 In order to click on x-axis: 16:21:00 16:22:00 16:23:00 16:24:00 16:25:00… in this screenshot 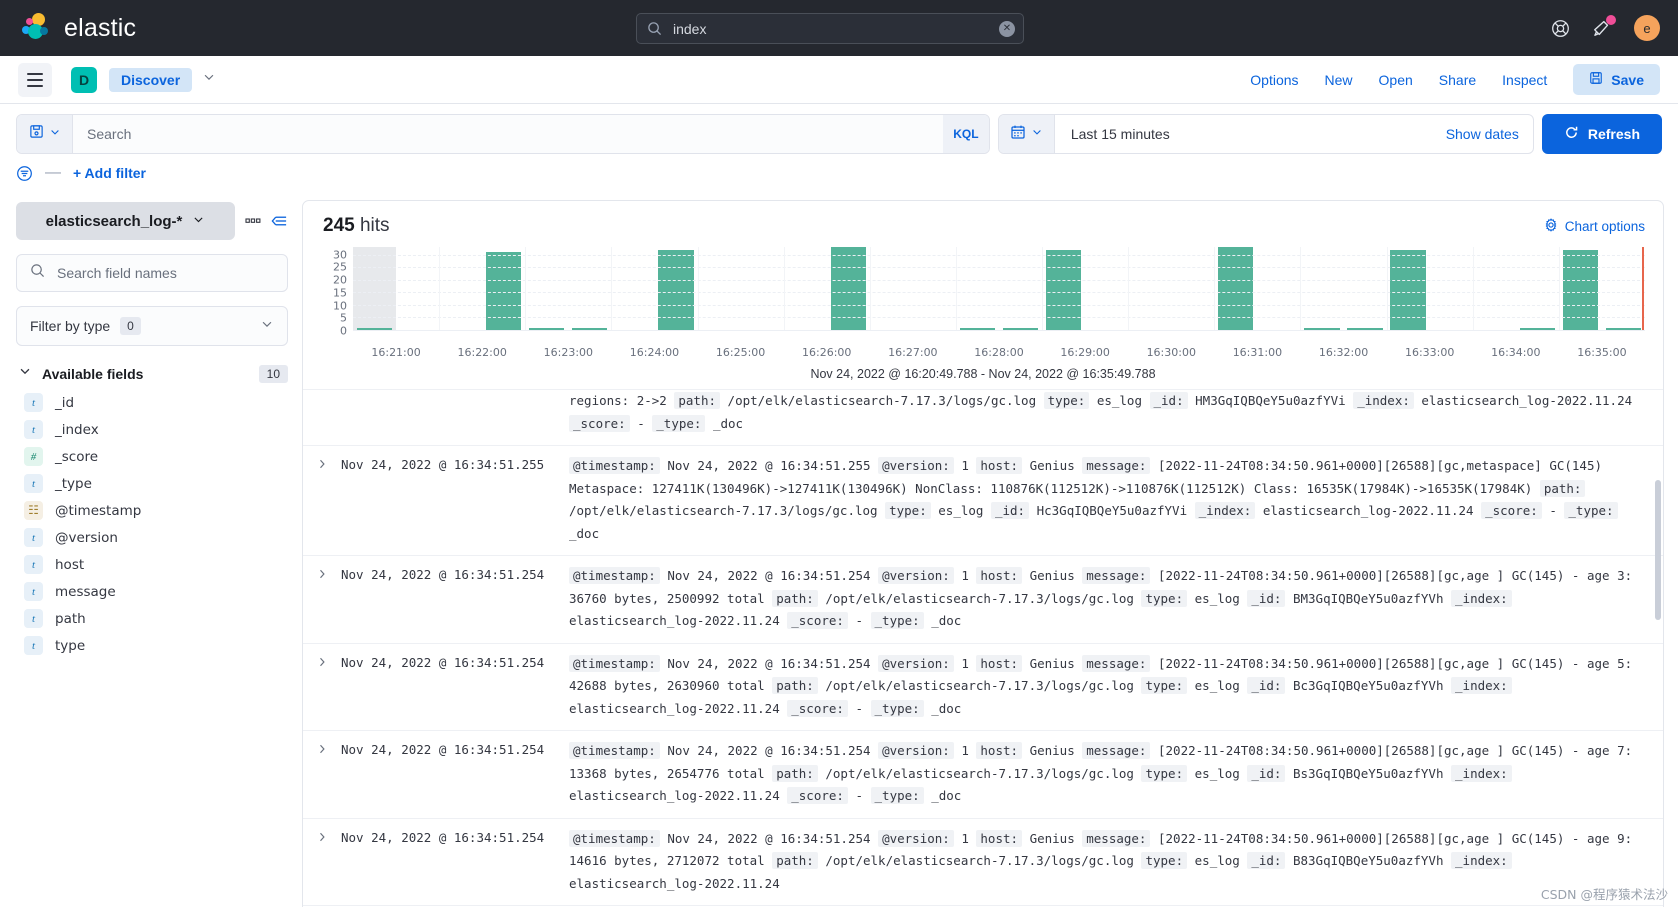, I will do `click(999, 353)`.